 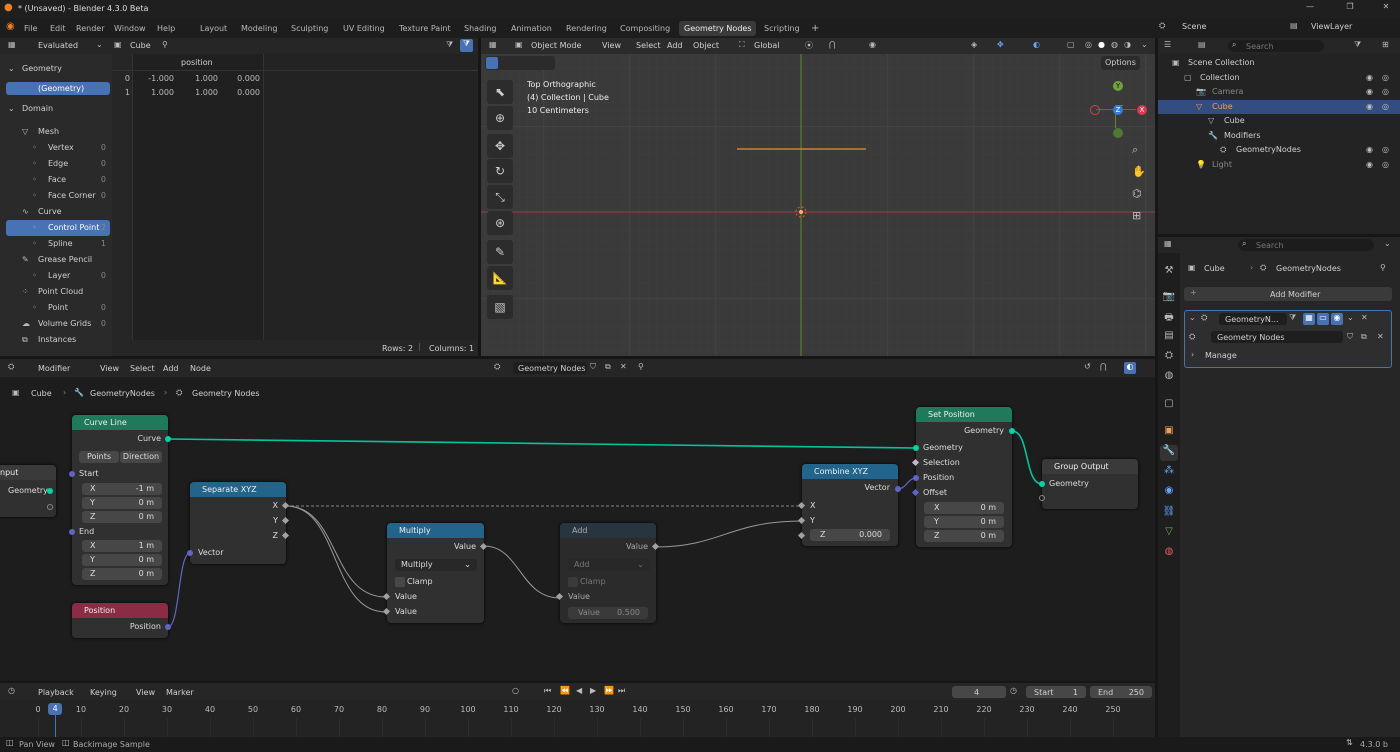 What do you see at coordinates (1169, 453) in the screenshot?
I see `modifier-properties-icon: 🔧` at bounding box center [1169, 453].